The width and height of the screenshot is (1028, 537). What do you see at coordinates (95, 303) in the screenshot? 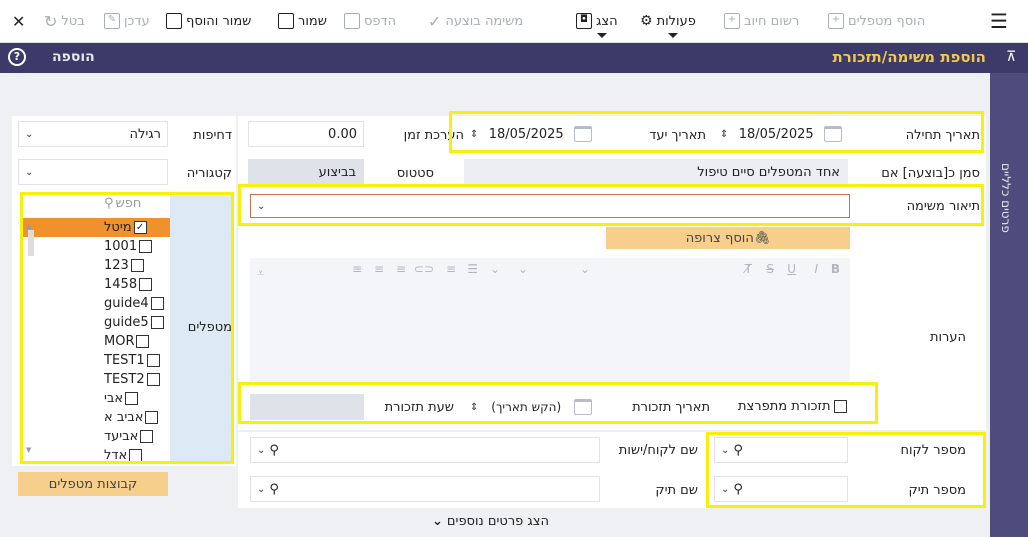
I see `handler-item: guide4` at bounding box center [95, 303].